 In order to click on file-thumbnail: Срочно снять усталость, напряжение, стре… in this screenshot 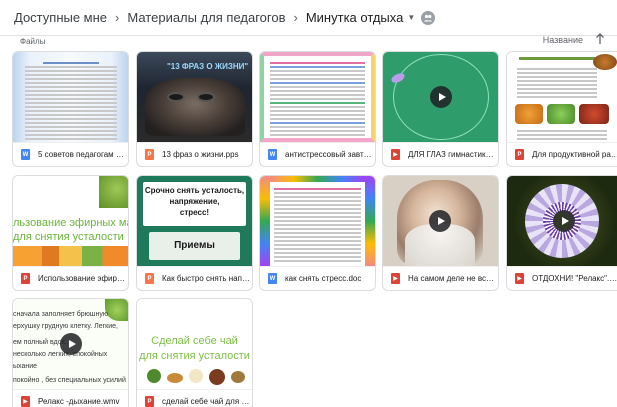, I will do `click(194, 221)`.